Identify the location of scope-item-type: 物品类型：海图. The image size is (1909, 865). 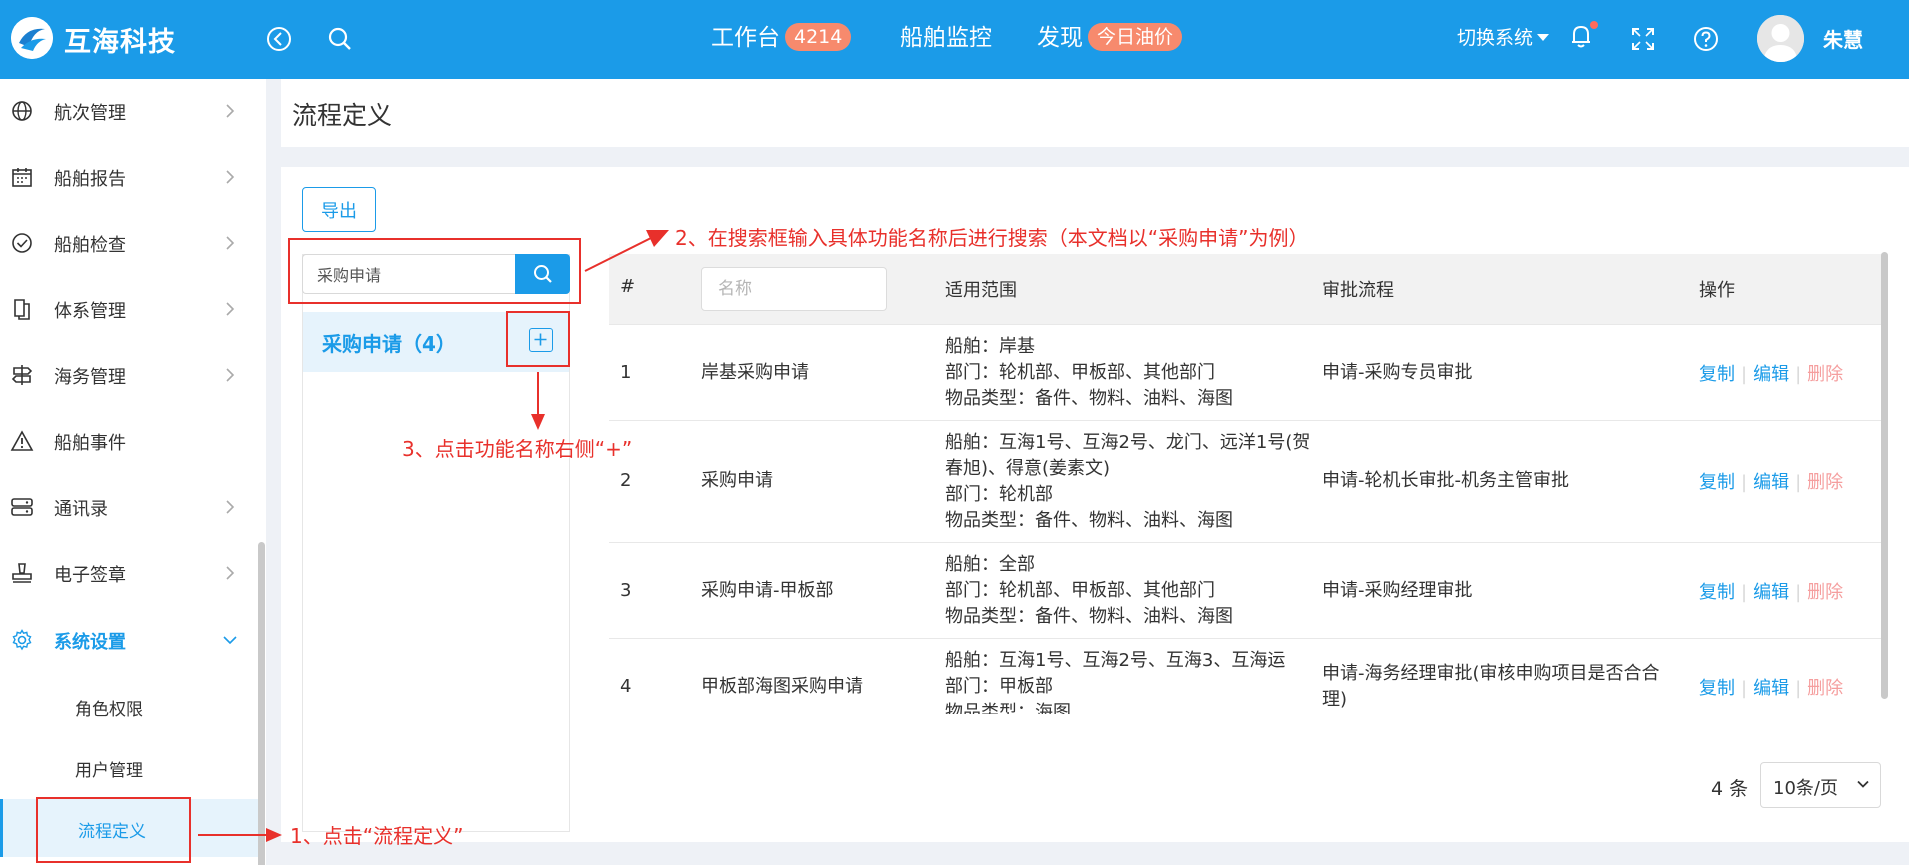
(1008, 708).